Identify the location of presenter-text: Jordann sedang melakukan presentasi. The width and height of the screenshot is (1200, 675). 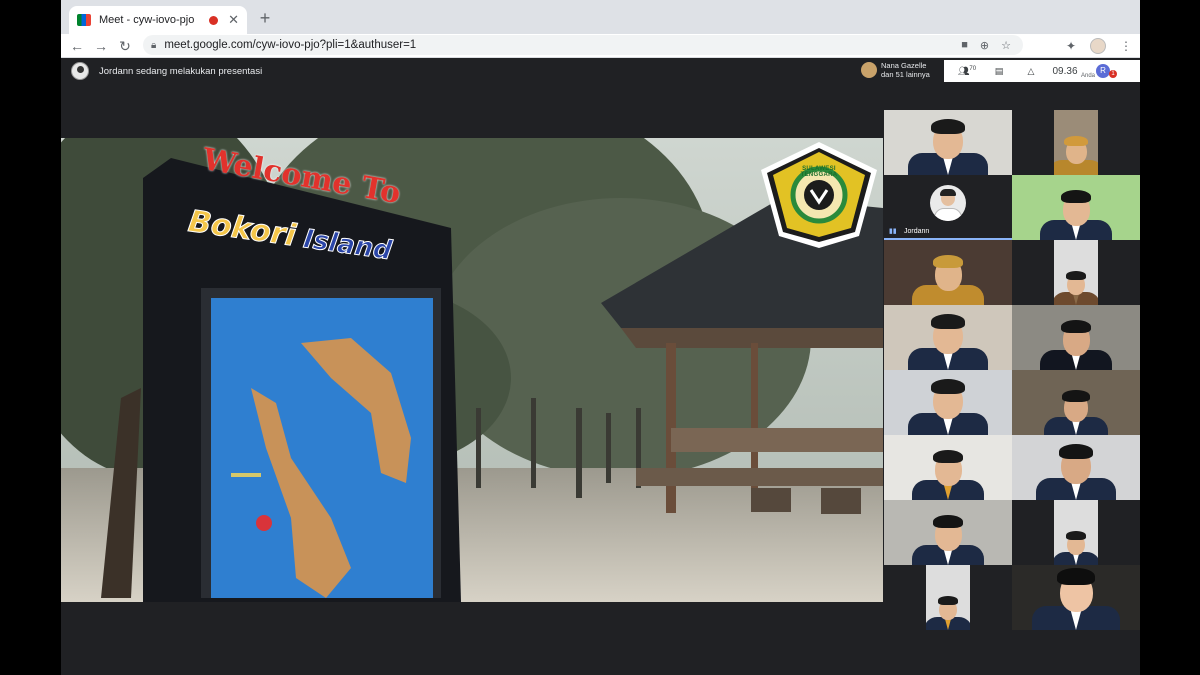
(181, 71).